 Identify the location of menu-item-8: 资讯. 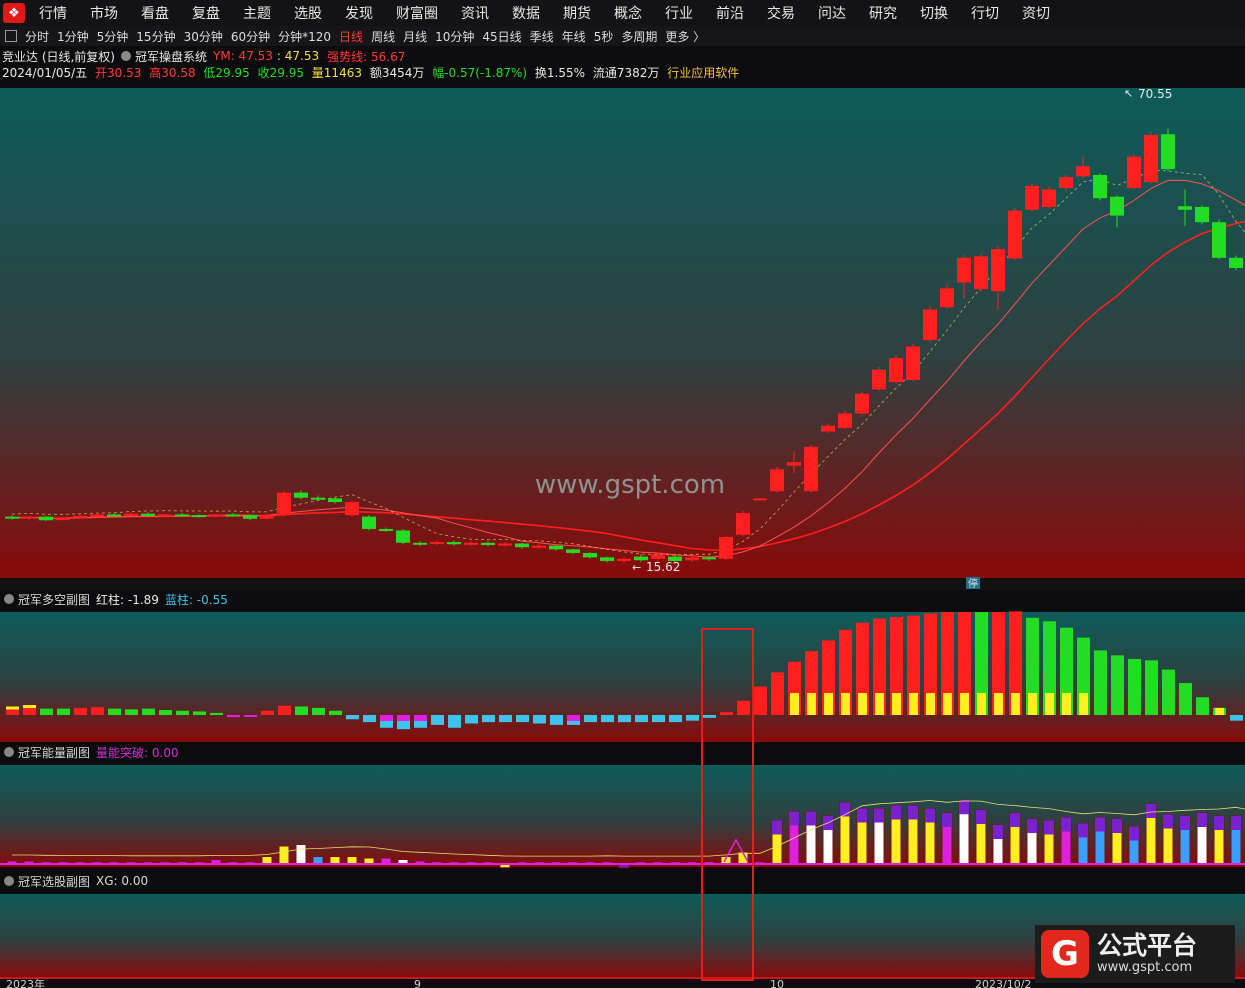
(475, 13).